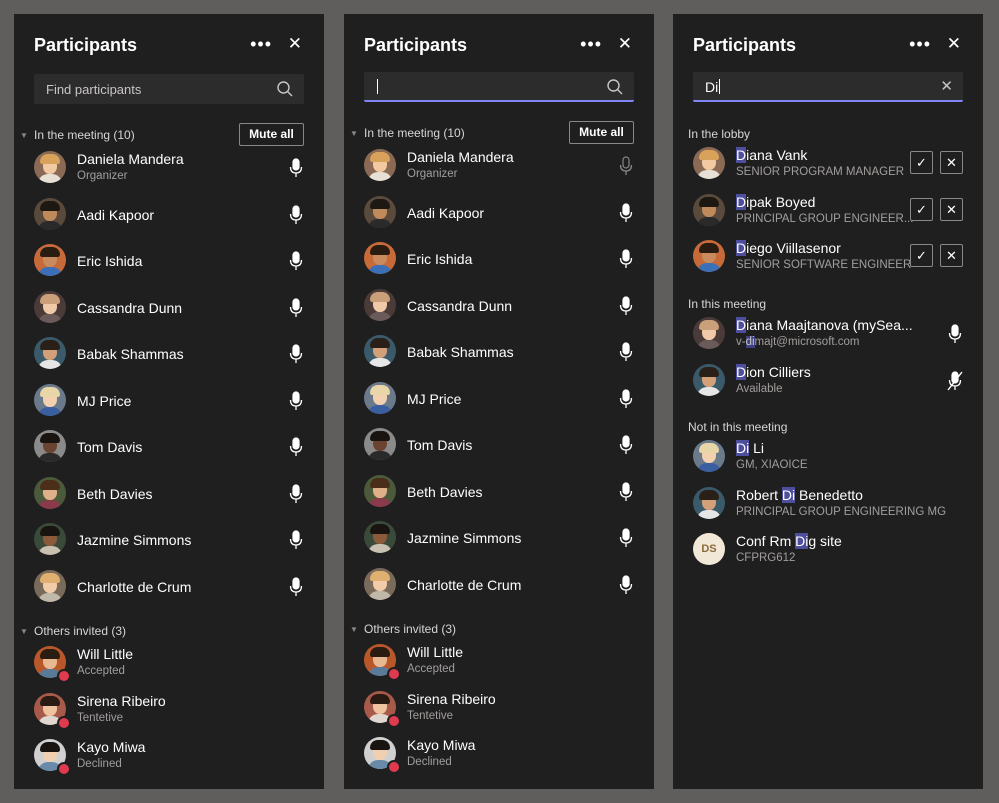 Image resolution: width=999 pixels, height=803 pixels. What do you see at coordinates (110, 261) in the screenshot?
I see `participant-name: Eric Ishida` at bounding box center [110, 261].